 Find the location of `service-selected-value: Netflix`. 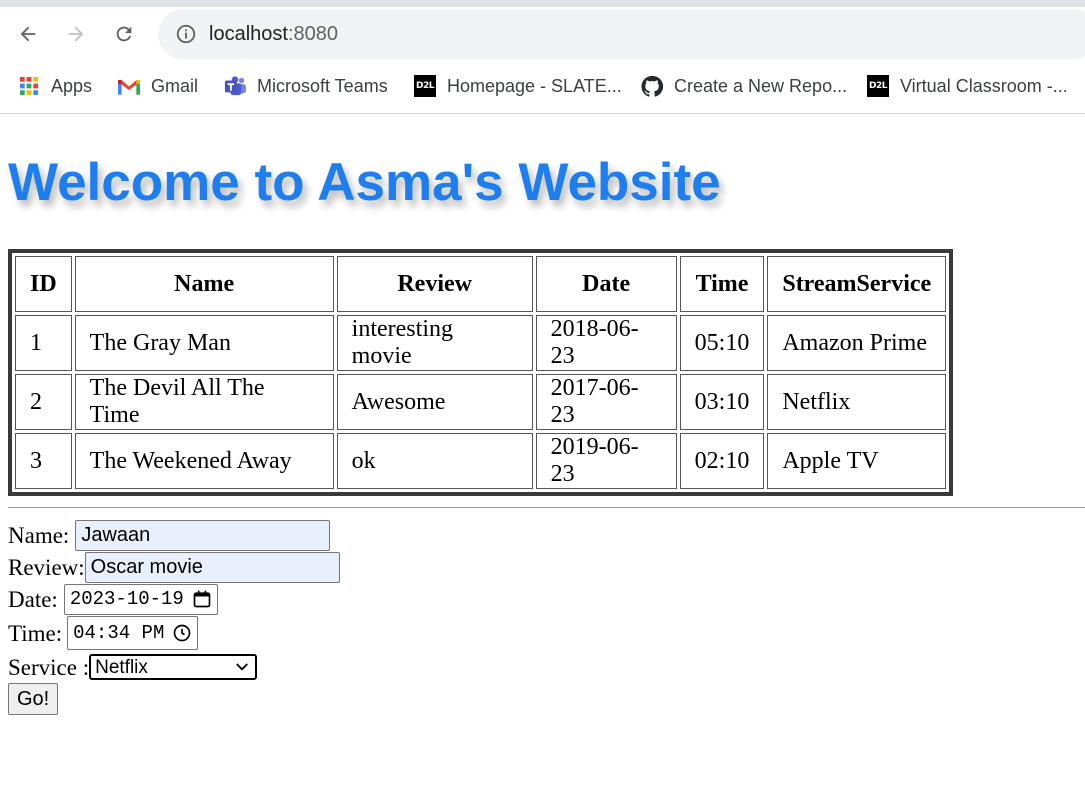

service-selected-value: Netflix is located at coordinates (121, 667).